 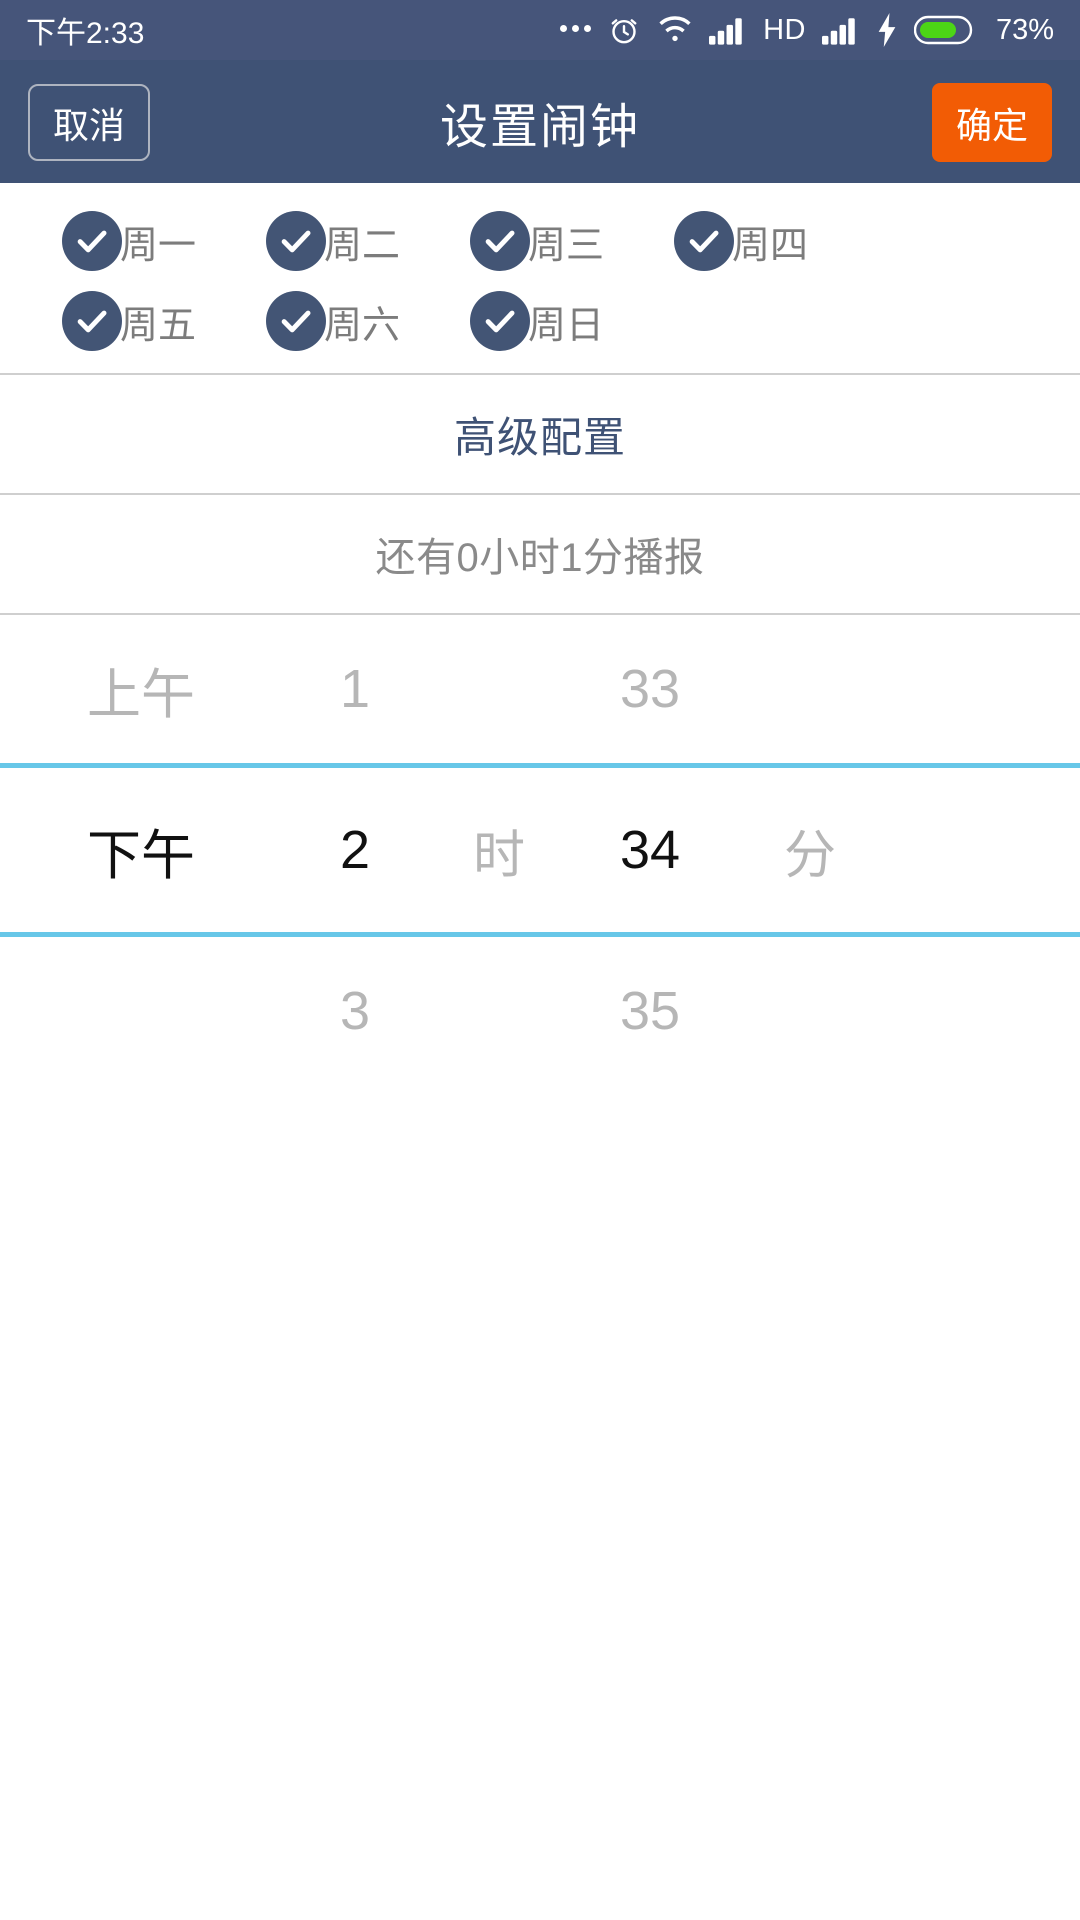 What do you see at coordinates (728, 30) in the screenshot?
I see `signal-bars-icon` at bounding box center [728, 30].